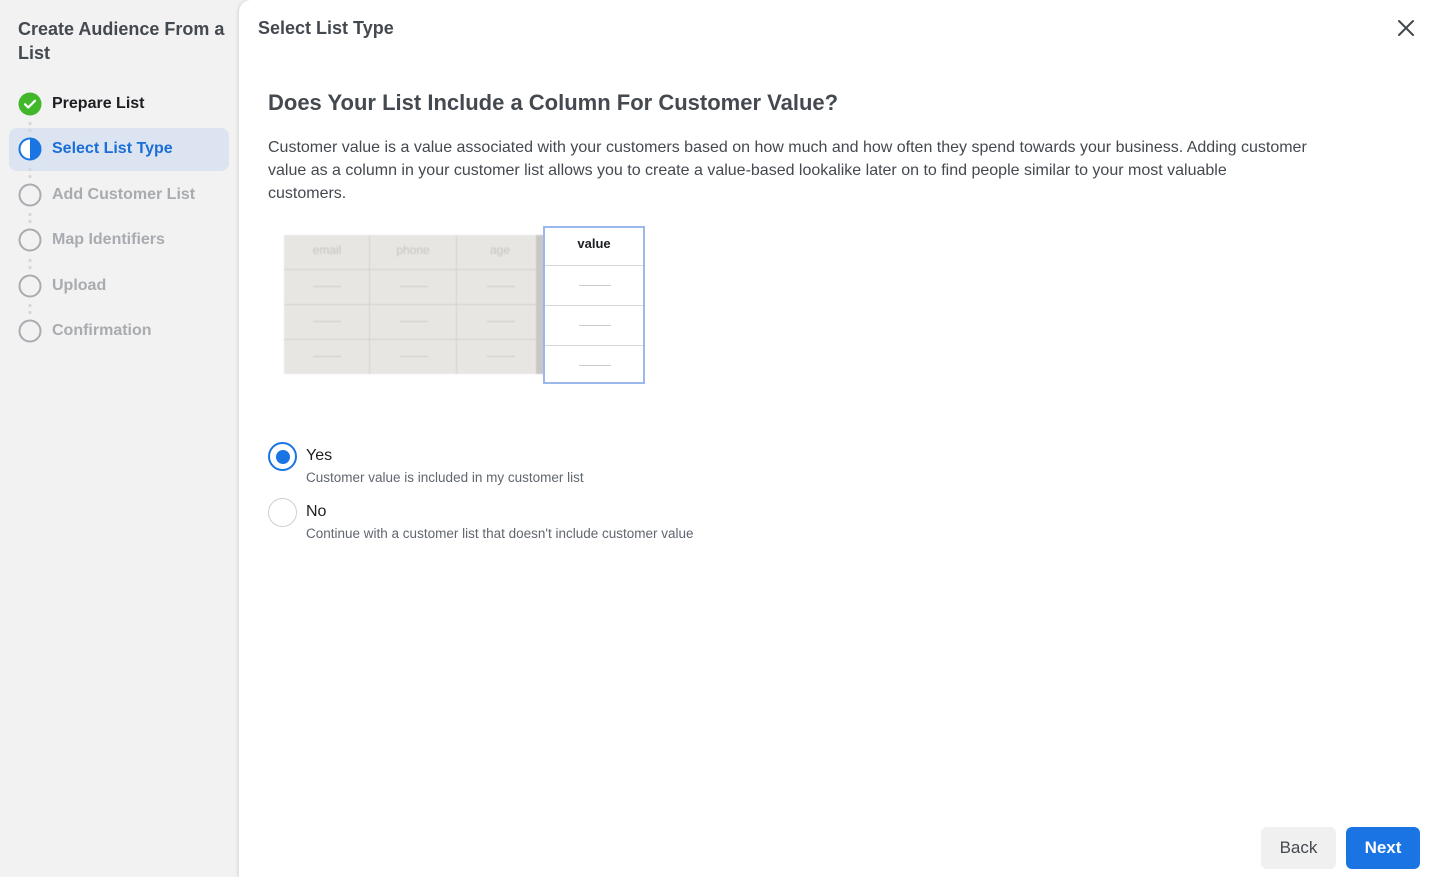  I want to click on radio-no, so click(282, 512).